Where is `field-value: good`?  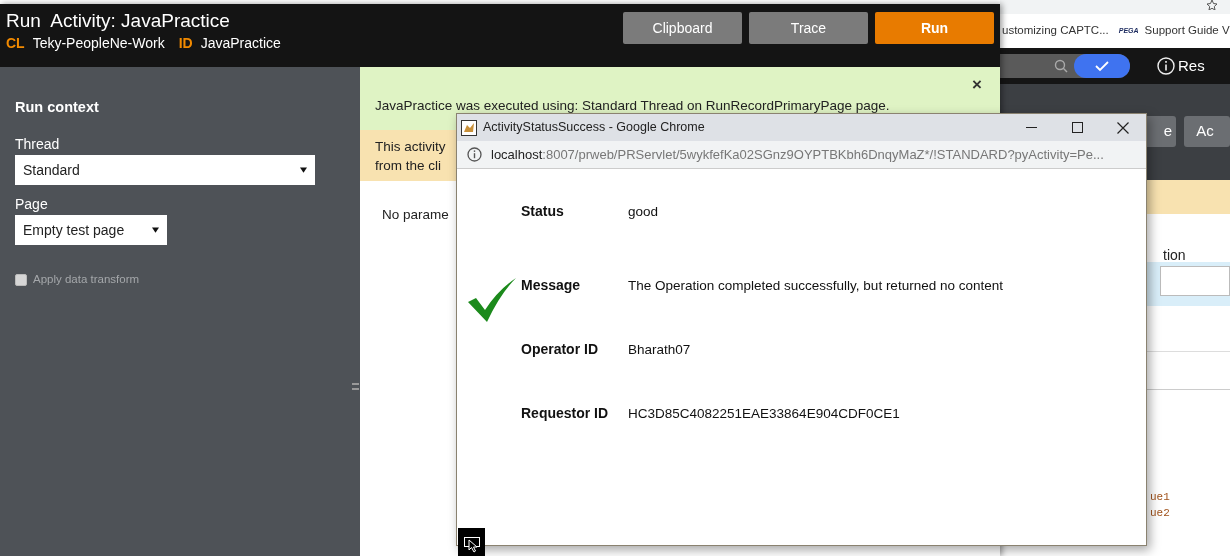 field-value: good is located at coordinates (644, 211).